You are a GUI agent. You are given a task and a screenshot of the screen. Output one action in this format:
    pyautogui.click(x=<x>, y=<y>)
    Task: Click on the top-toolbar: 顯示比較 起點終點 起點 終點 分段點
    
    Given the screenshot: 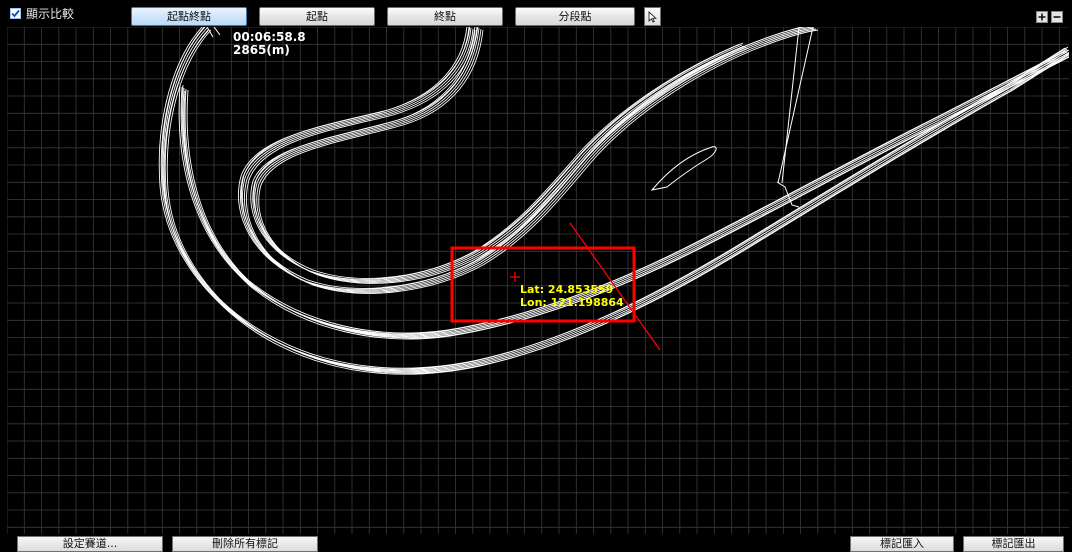 What is the action you would take?
    pyautogui.click(x=536, y=13)
    